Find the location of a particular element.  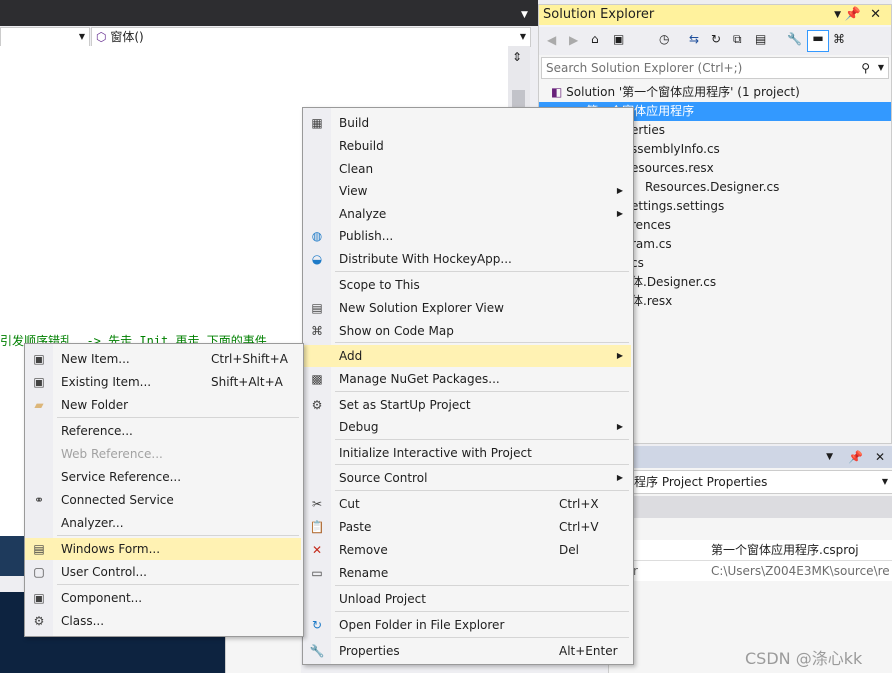

solution-explorer-toolbar: ◀ ▶ ⌂ ▣ ◷ ⇆ ↻ ⧉ ▤ 🔧 ▬ ⌘ is located at coordinates (715, 41).